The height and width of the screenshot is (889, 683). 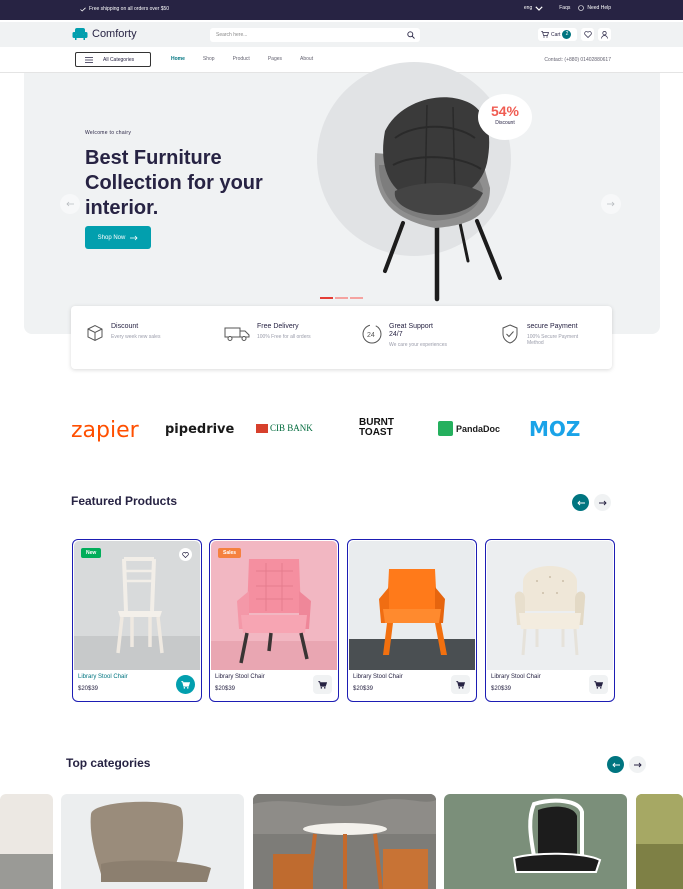 I want to click on chevron-down-icon, so click(x=539, y=8).